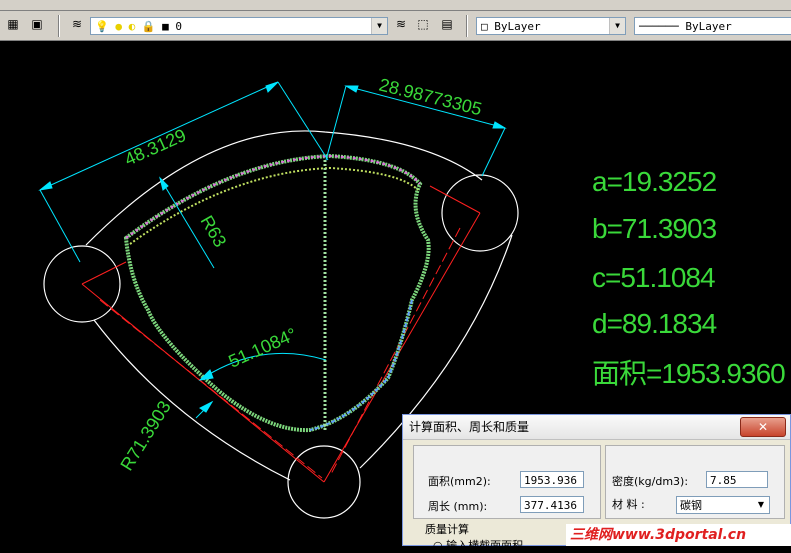 This screenshot has width=791, height=553. What do you see at coordinates (650, 481) in the screenshot?
I see `density-label: 密度(kg/dm3):` at bounding box center [650, 481].